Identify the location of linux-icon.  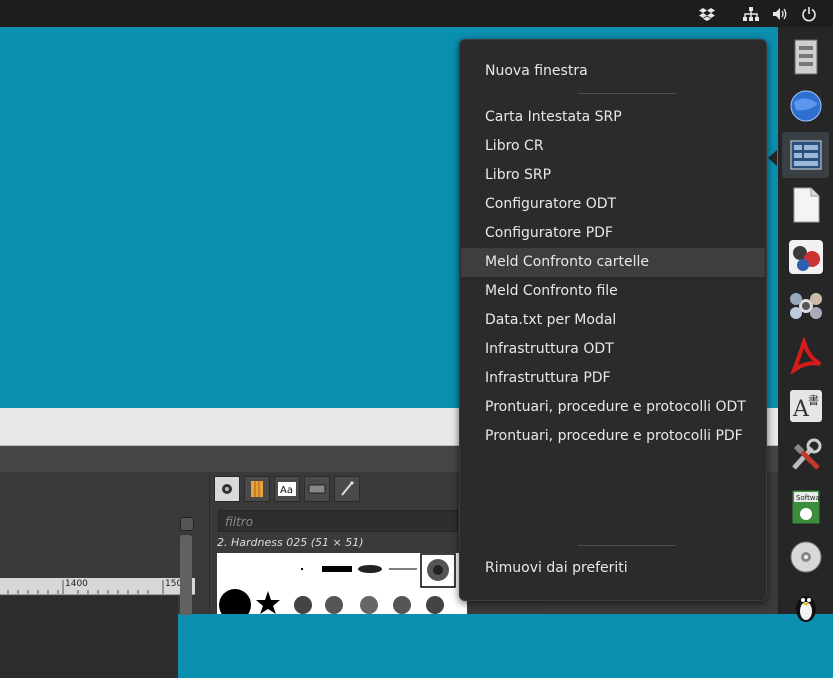
(805, 606).